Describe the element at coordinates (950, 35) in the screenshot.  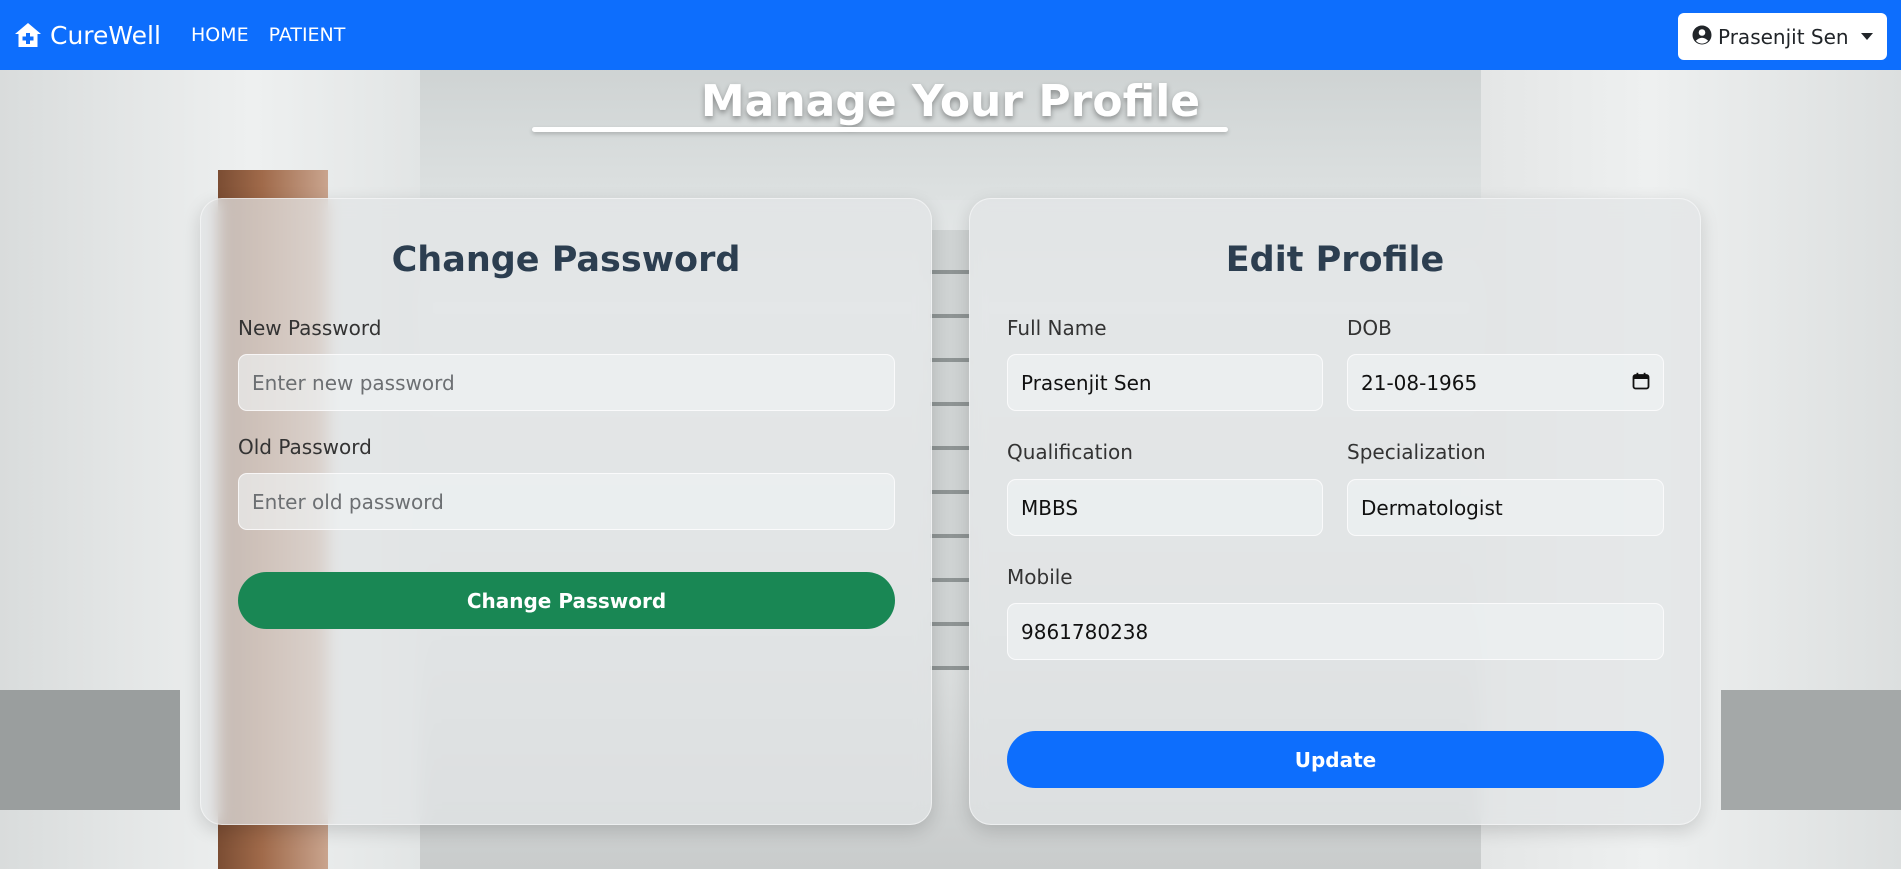
I see `top-navbar: CureWell HOME PATIENT Prasenjit Sen` at that location.